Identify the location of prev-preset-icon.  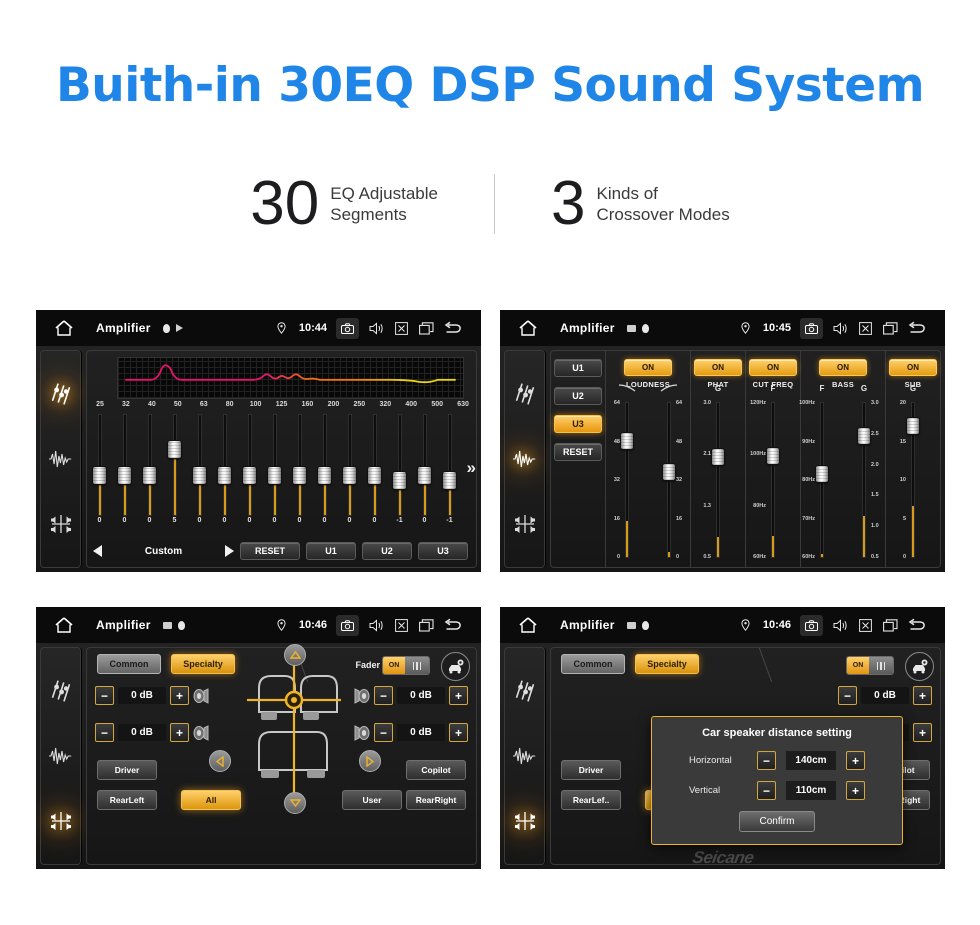
(97, 551).